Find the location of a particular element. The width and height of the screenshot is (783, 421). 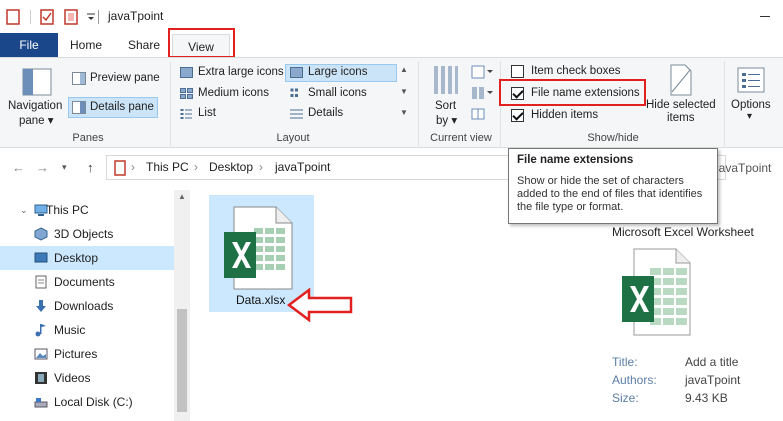

title-bar: javaTpoint is located at coordinates (391, 16).